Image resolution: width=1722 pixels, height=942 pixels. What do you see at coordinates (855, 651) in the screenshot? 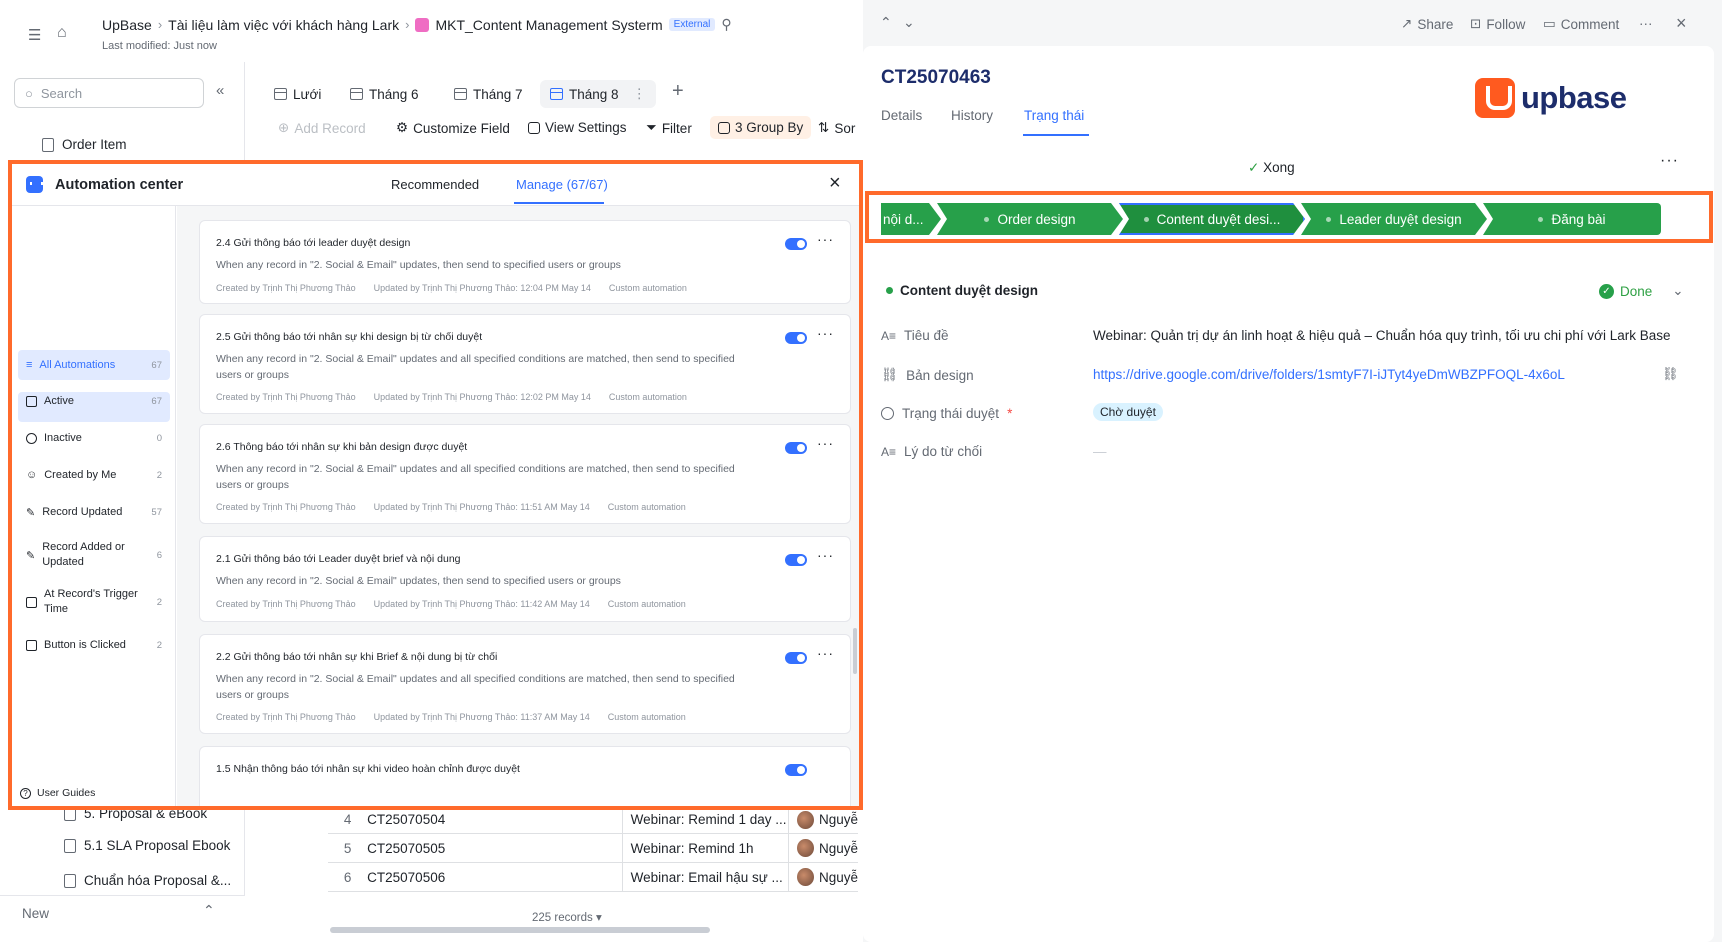
I see `list-scrollbar` at bounding box center [855, 651].